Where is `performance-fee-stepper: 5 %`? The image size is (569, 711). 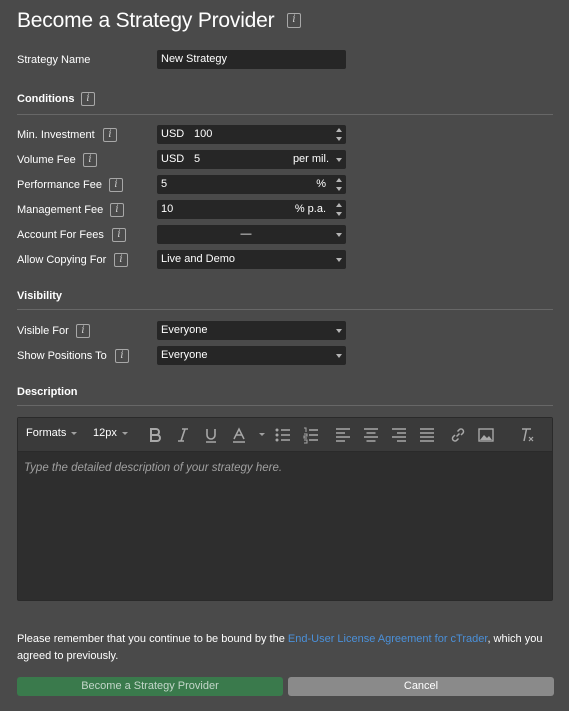
performance-fee-stepper: 5 % is located at coordinates (251, 184).